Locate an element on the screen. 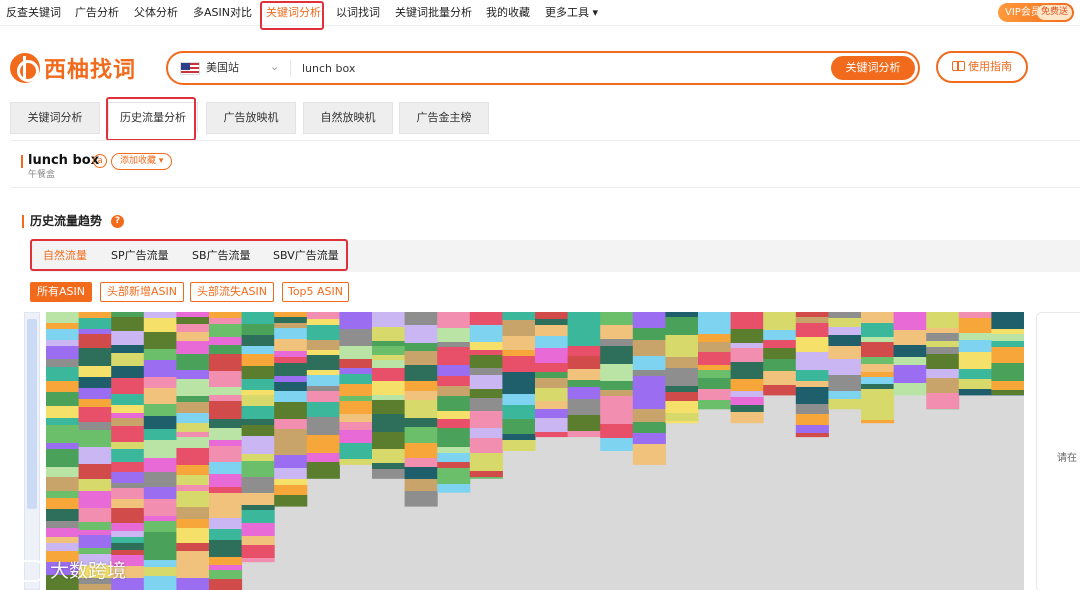 This screenshot has height=590, width=1080. amazon-icon: a is located at coordinates (100, 161).